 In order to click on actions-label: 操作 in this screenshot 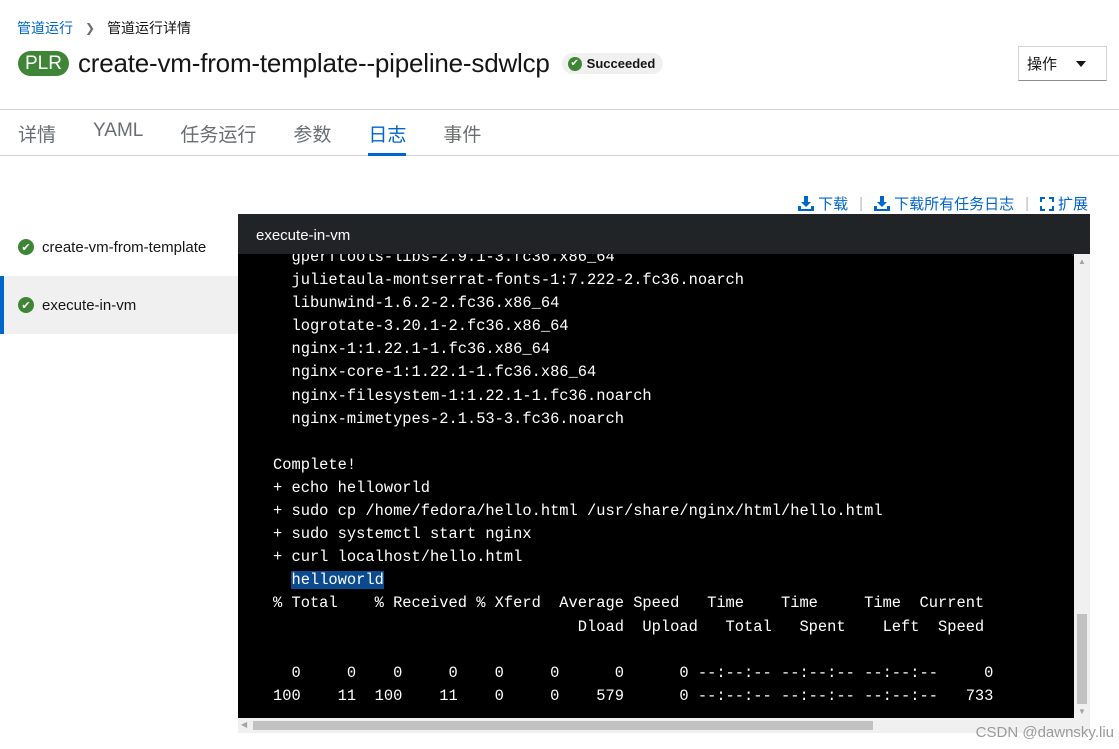, I will do `click(1042, 64)`.